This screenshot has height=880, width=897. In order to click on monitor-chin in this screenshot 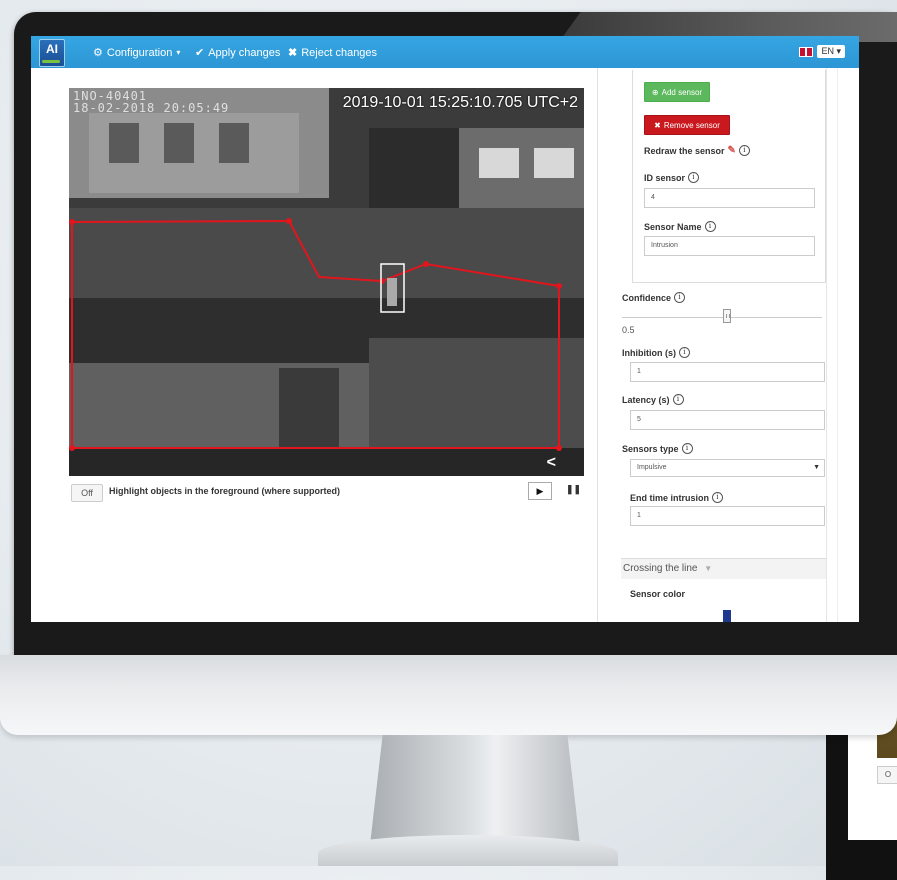, I will do `click(448, 695)`.